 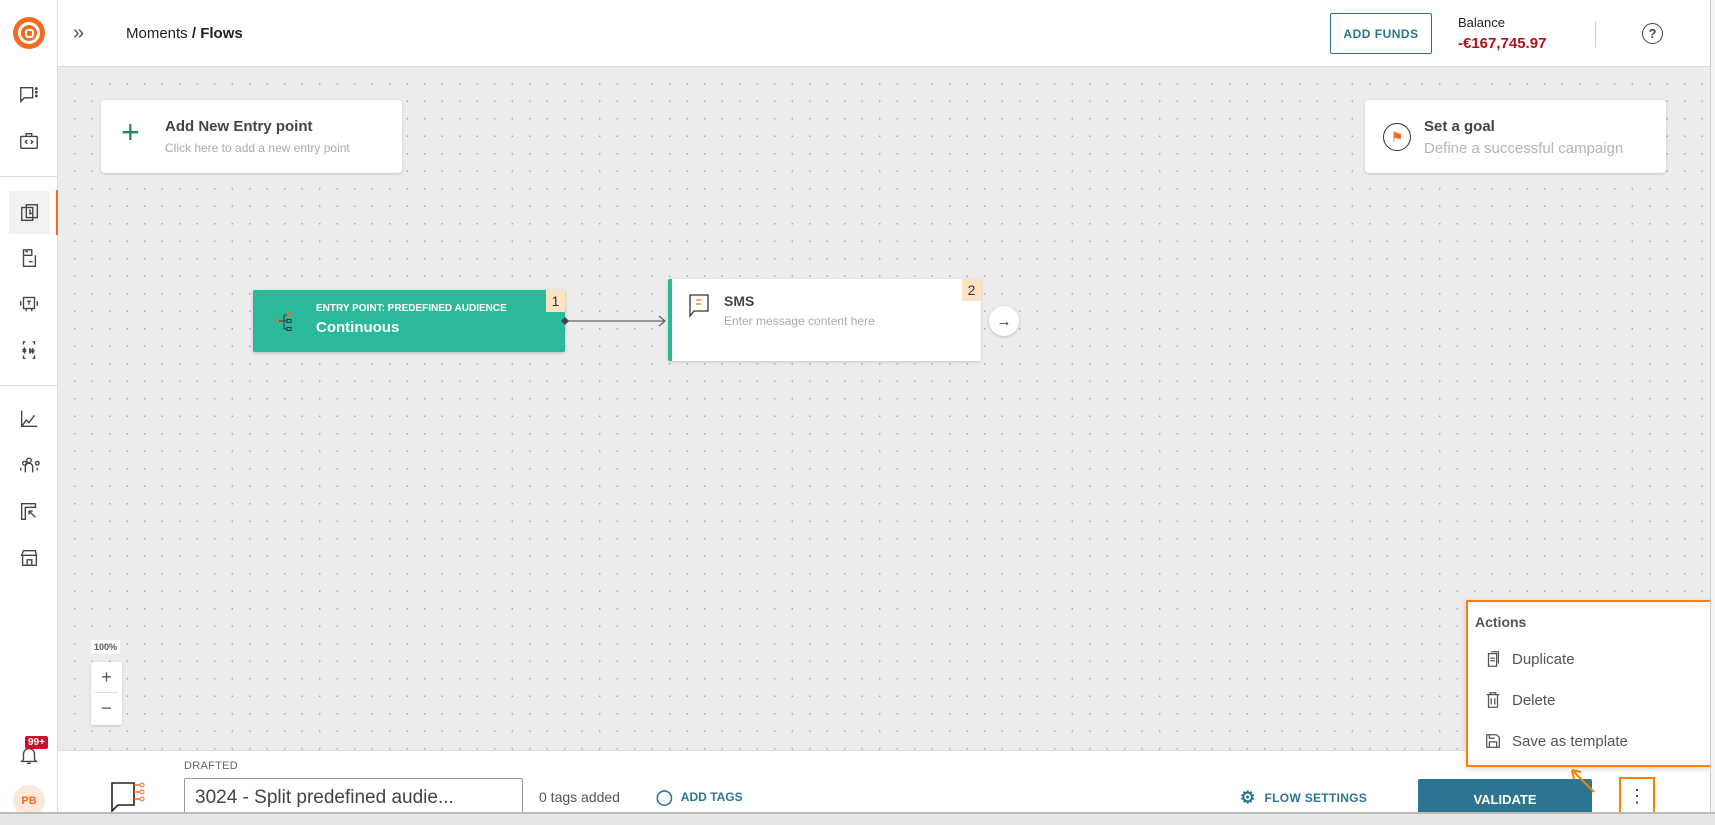 What do you see at coordinates (1519, 700) in the screenshot?
I see `menu-item-delete: Delete` at bounding box center [1519, 700].